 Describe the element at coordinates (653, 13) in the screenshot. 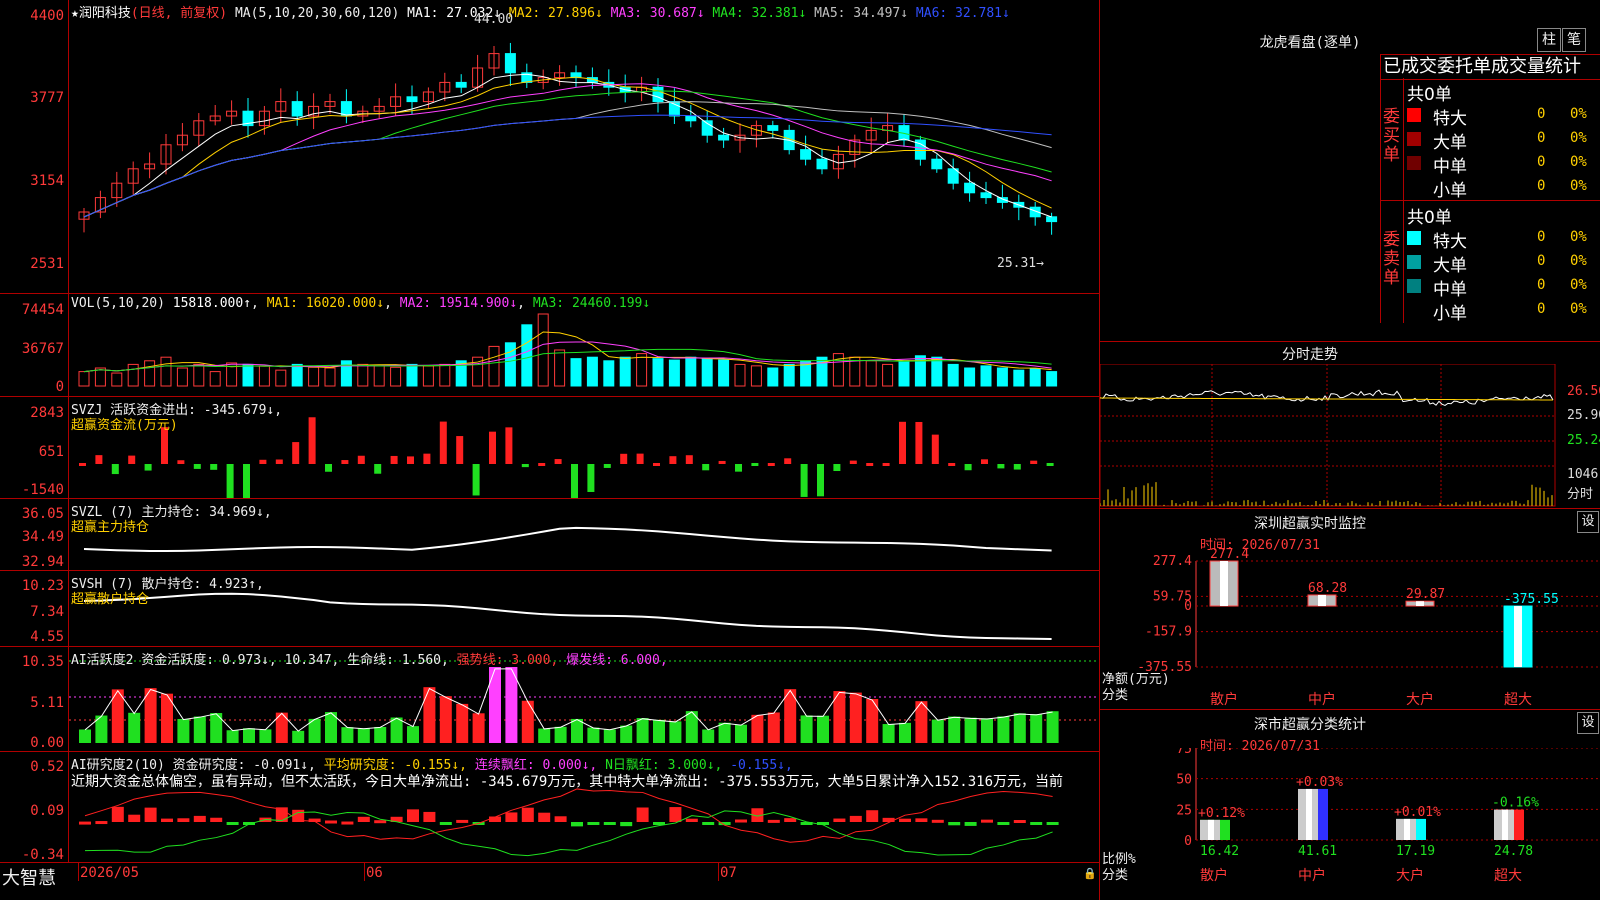

I see `ma-value-3: MA3: 30.687↓` at that location.